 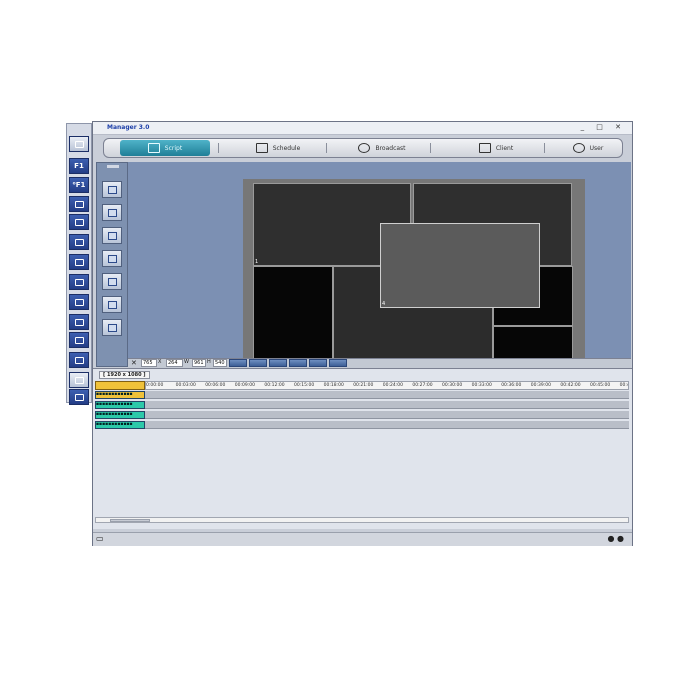 What do you see at coordinates (588, 148) in the screenshot?
I see `tab-user: User` at bounding box center [588, 148].